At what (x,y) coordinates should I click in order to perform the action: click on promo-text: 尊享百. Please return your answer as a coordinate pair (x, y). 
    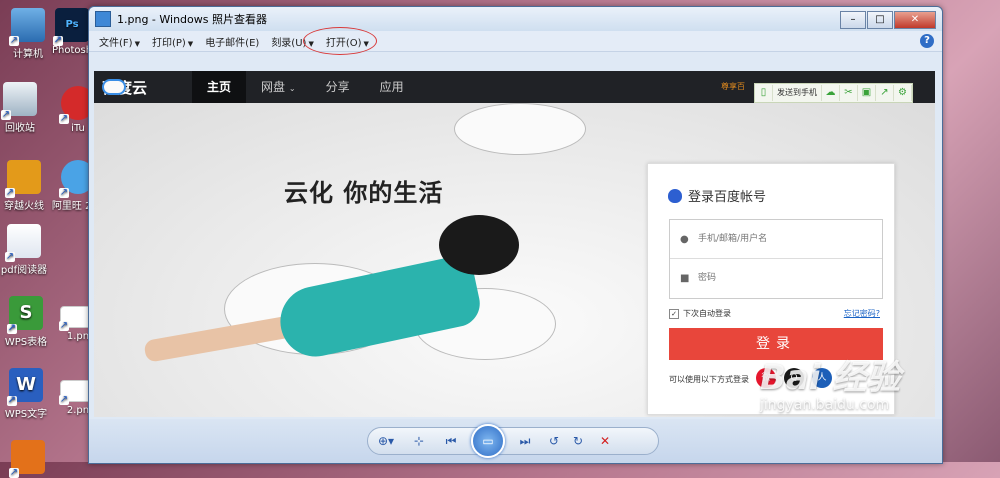
    Looking at the image, I should click on (733, 86).